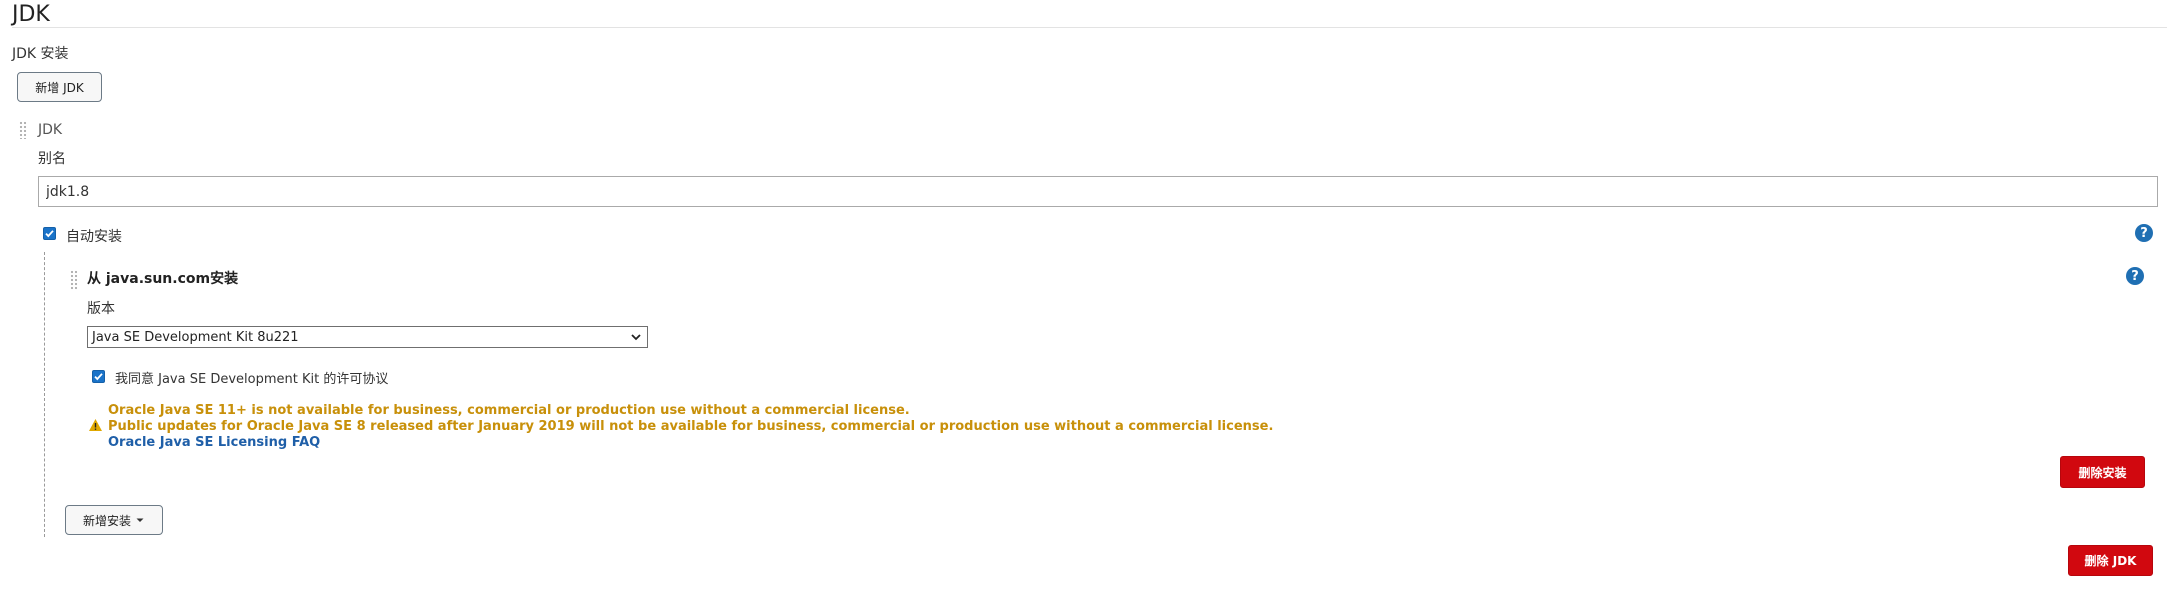 This screenshot has width=2179, height=591. What do you see at coordinates (367, 337) in the screenshot?
I see `version-select: Java SE Development Kit 8u221` at bounding box center [367, 337].